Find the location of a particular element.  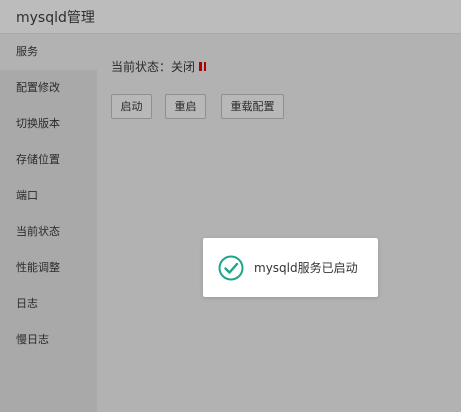

sidebar-item-performance-tuning: 性能调整 is located at coordinates (48, 268).